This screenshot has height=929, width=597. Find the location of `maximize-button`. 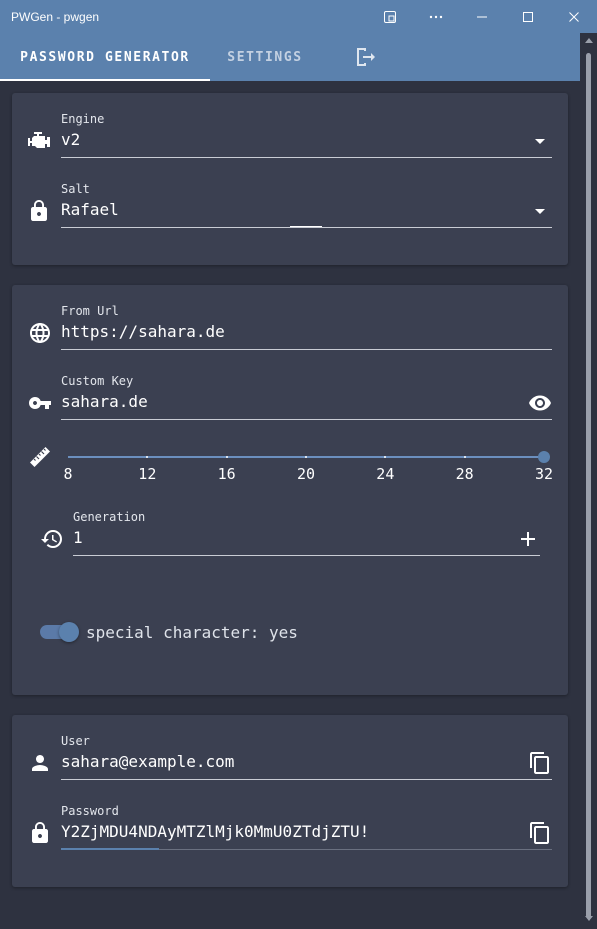

maximize-button is located at coordinates (528, 16).